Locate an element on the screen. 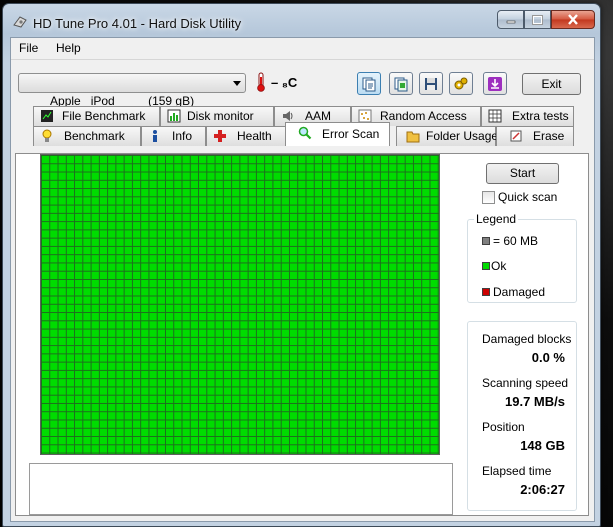 The image size is (613, 527). tab-benchmark: Benchmark is located at coordinates (87, 136).